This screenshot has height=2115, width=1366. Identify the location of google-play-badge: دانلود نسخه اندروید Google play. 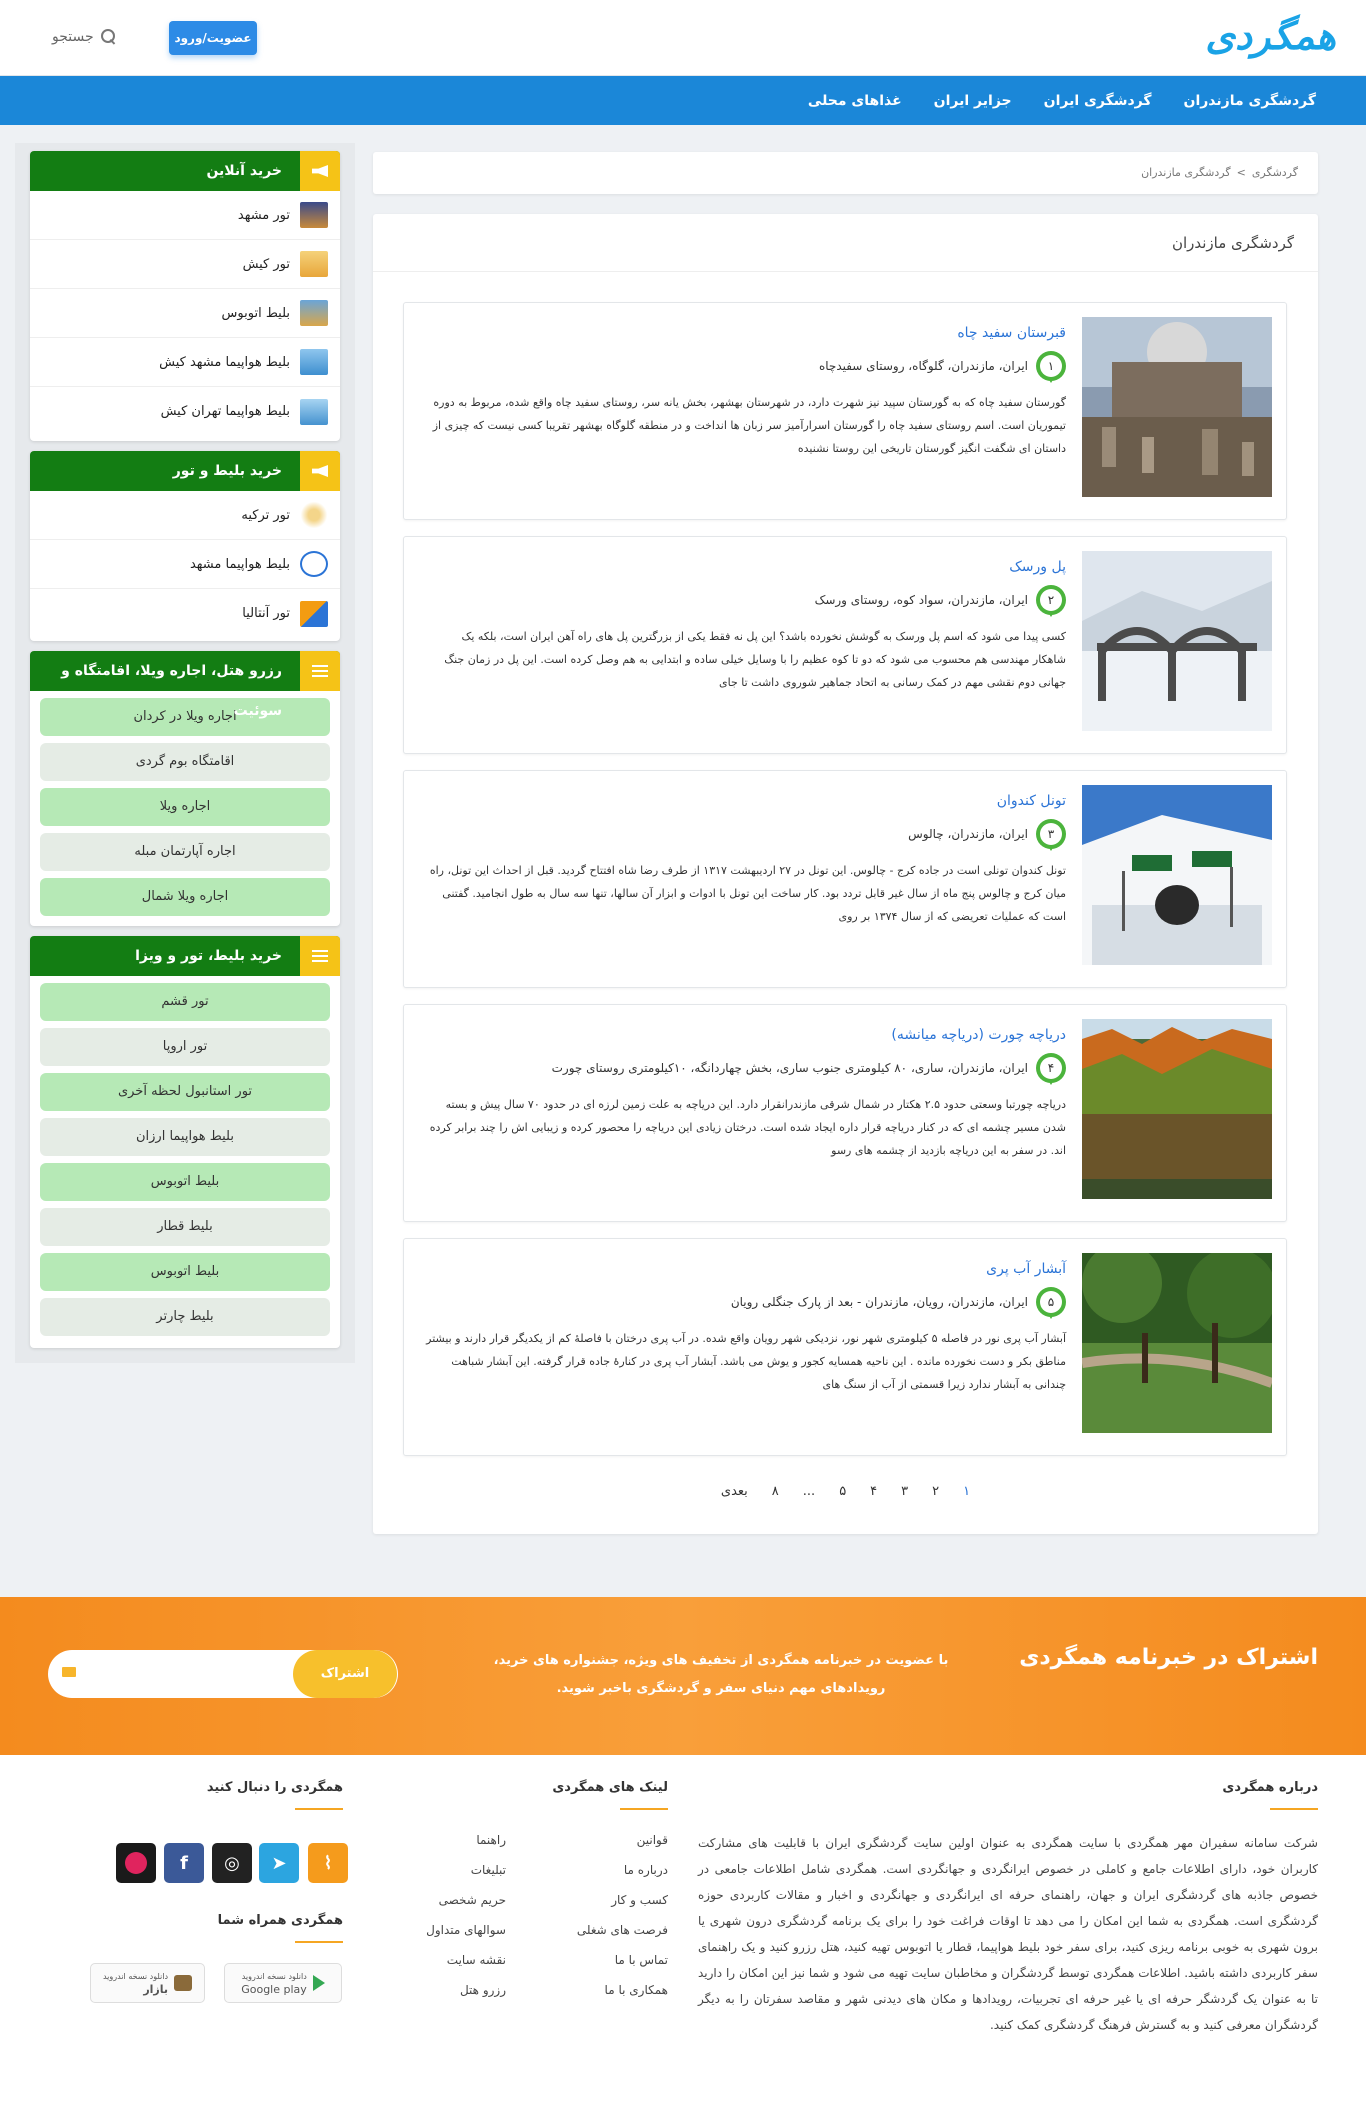
(283, 1983).